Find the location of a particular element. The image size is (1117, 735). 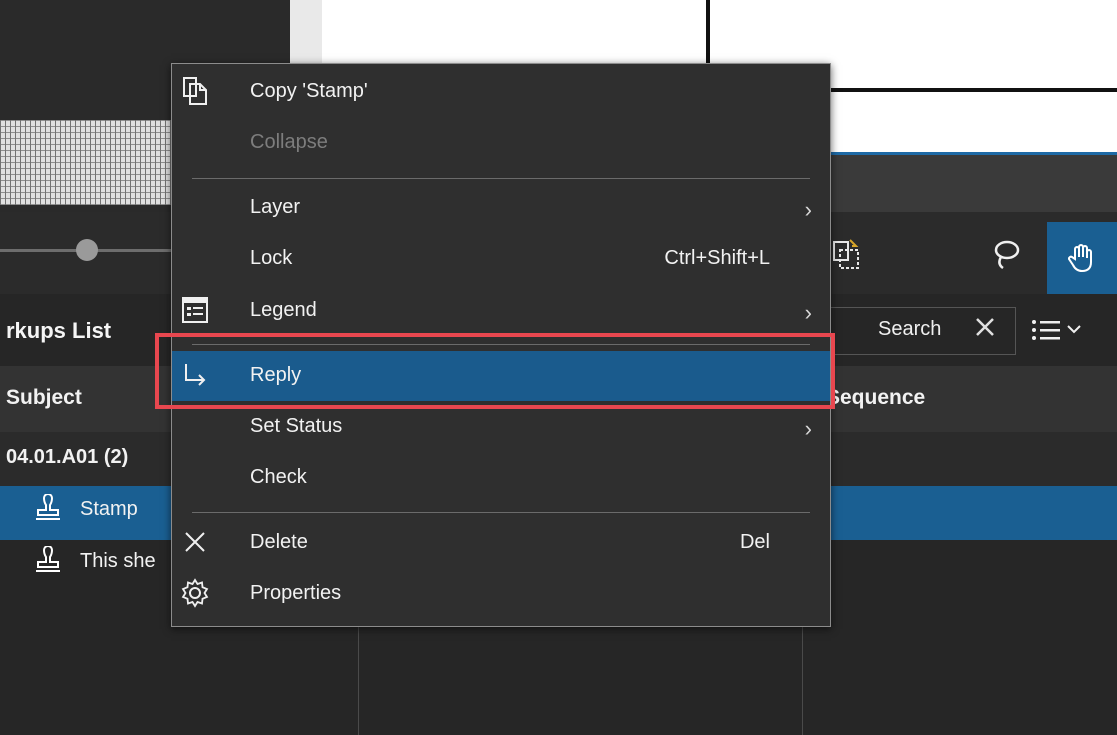

lasso-icon is located at coordinates (1005, 254).